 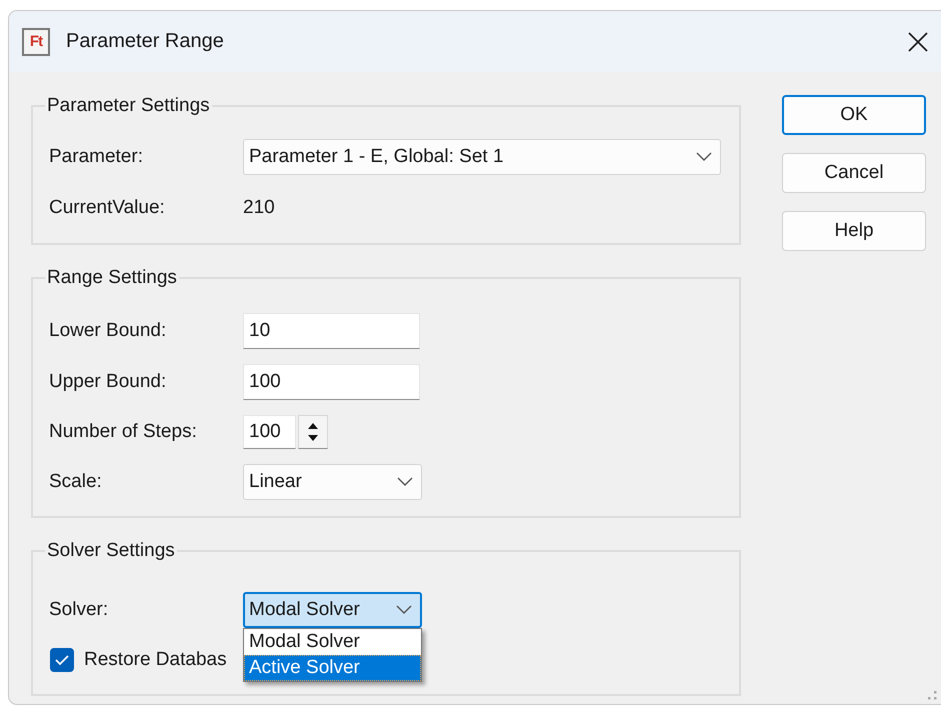 I want to click on field-label: Scale:, so click(x=76, y=482).